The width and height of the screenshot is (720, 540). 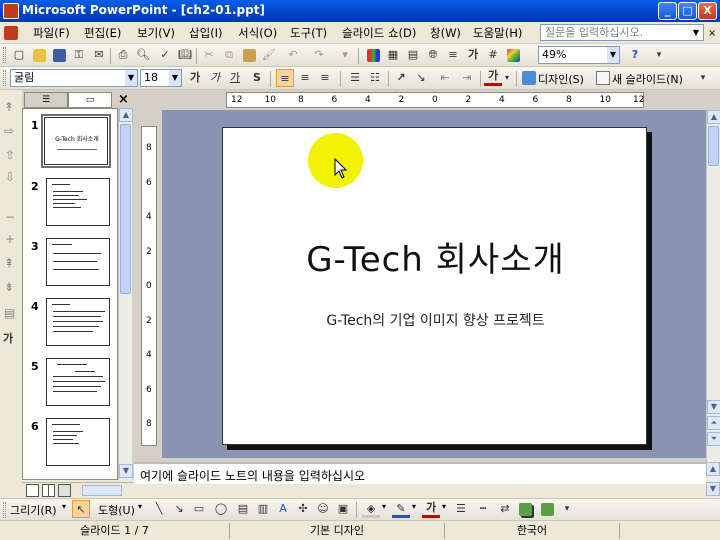 I want to click on dash-style-icon: ┅, so click(x=483, y=509).